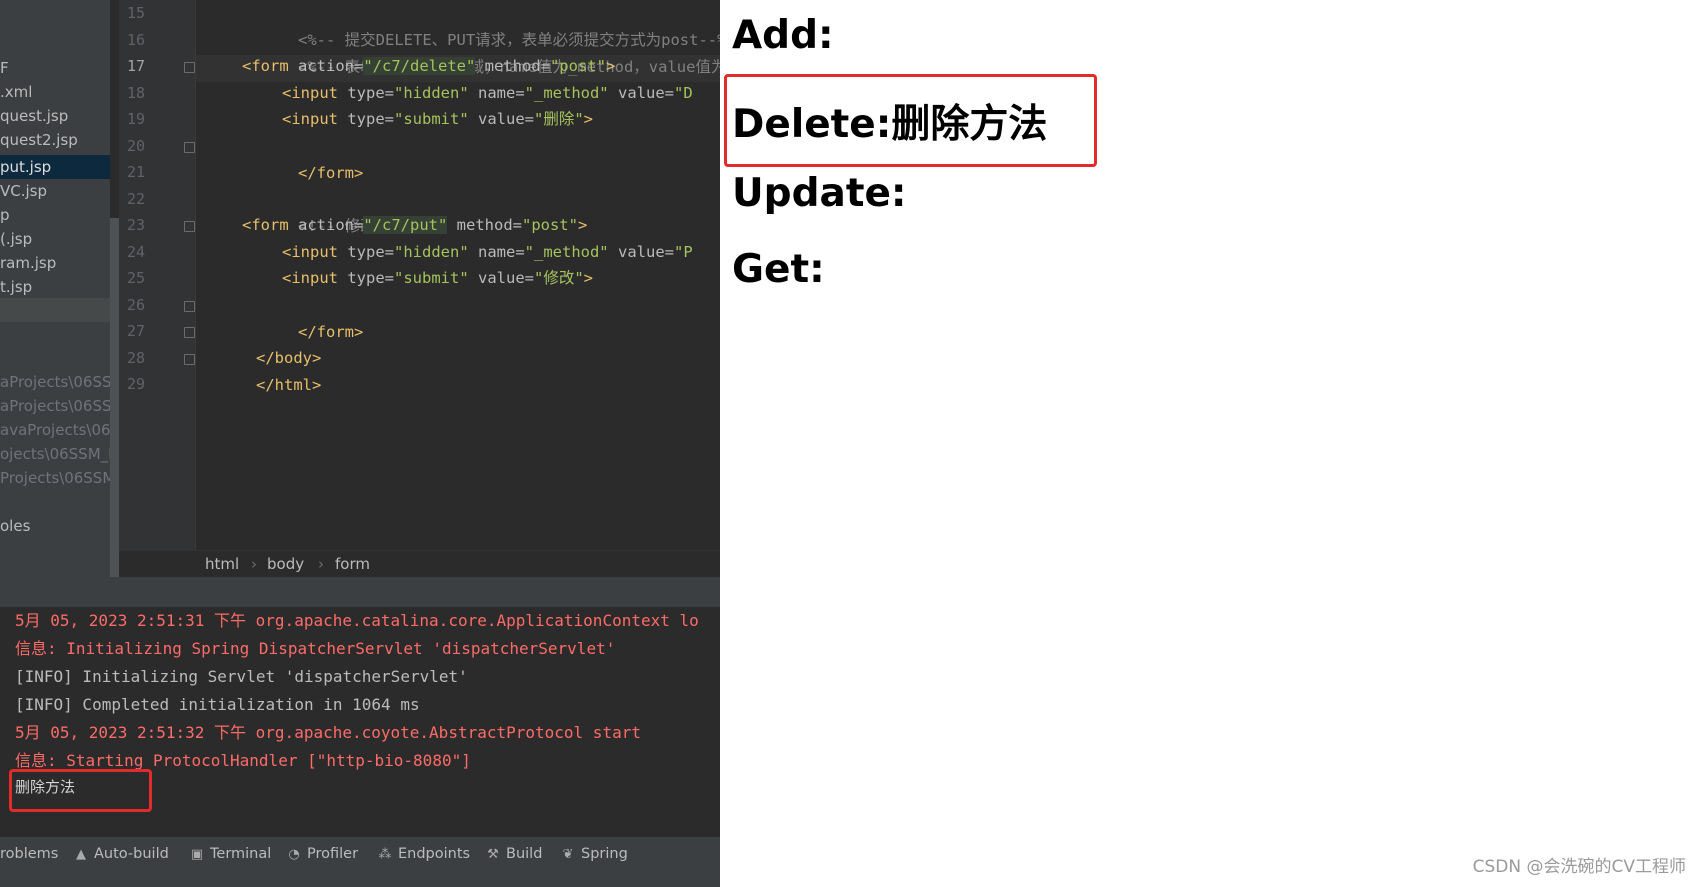 The width and height of the screenshot is (1698, 887). Describe the element at coordinates (558, 119) in the screenshot. I see `code-string: "删除"` at that location.